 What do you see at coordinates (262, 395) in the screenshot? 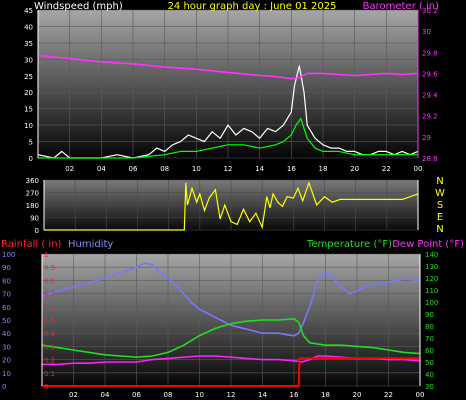
I see `panel3-xtick-14: 14` at bounding box center [262, 395].